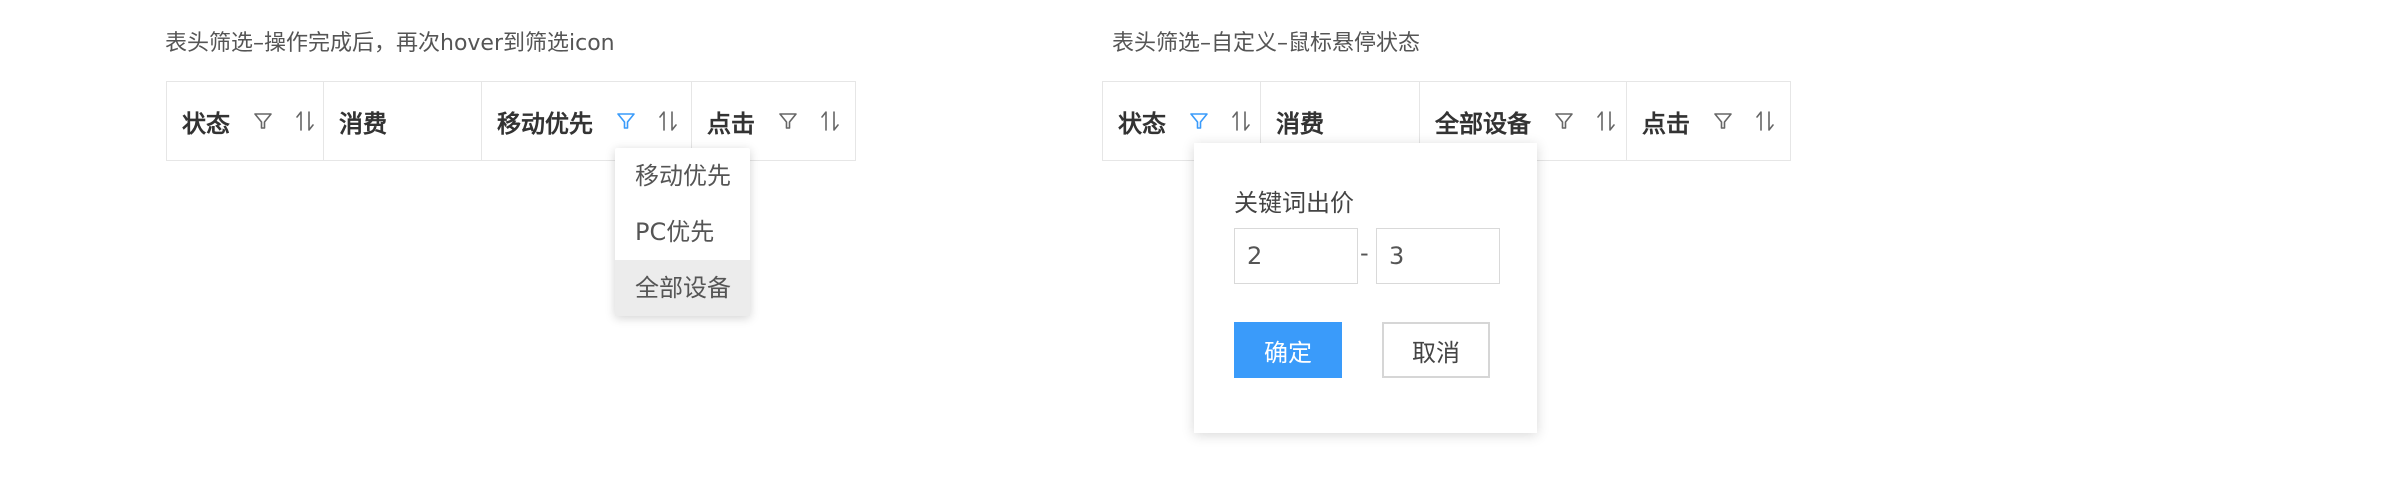  What do you see at coordinates (245, 121) in the screenshot?
I see `column-header-status: 状态` at bounding box center [245, 121].